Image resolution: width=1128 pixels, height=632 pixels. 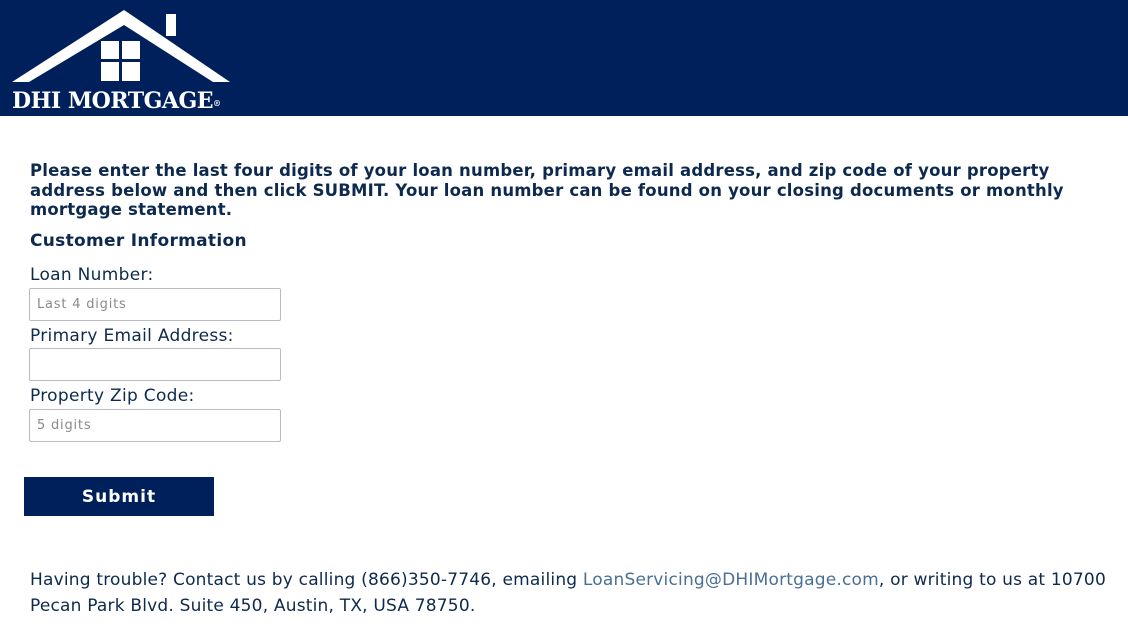 I want to click on submit-button: Submit, so click(x=119, y=496).